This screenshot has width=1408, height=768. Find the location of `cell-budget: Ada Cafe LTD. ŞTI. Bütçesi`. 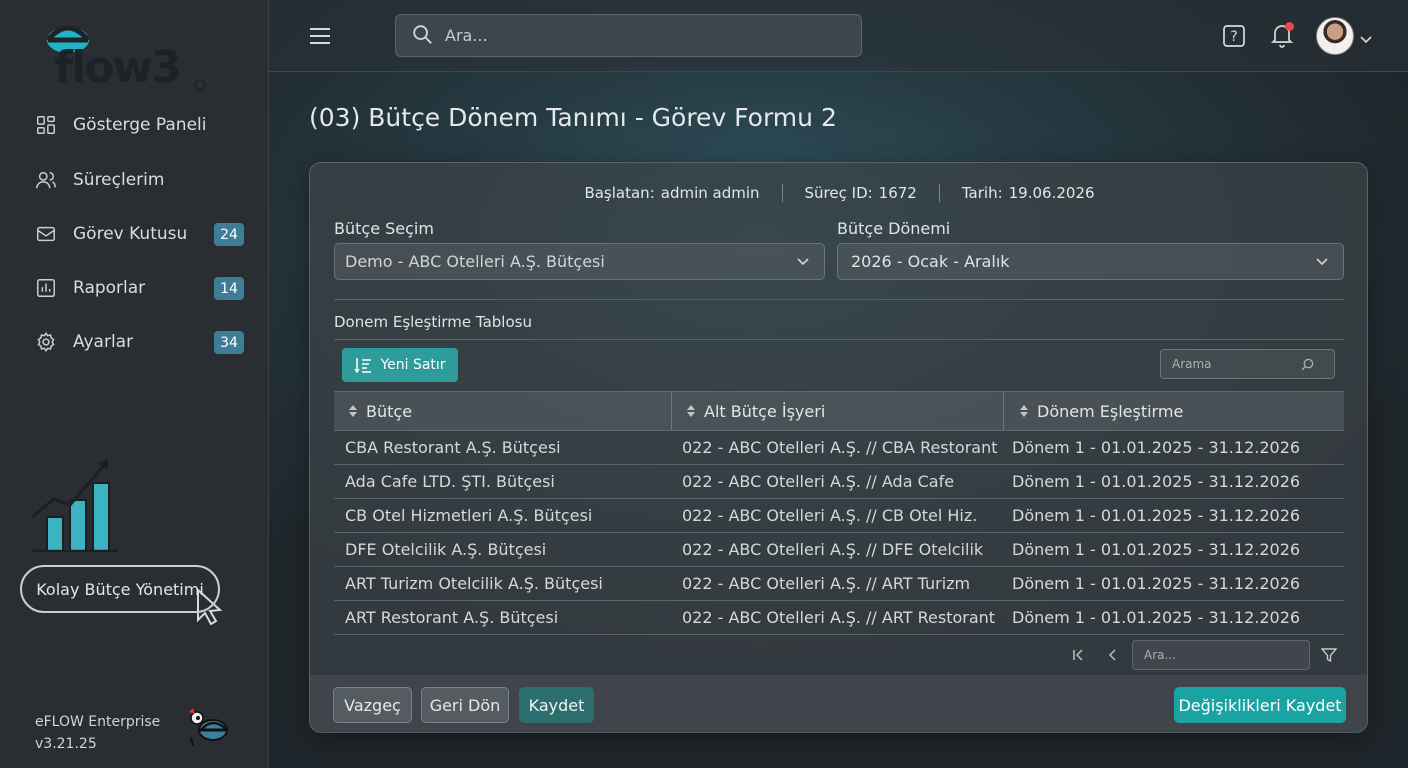

cell-budget: Ada Cafe LTD. ŞTI. Bütçesi is located at coordinates (450, 481).